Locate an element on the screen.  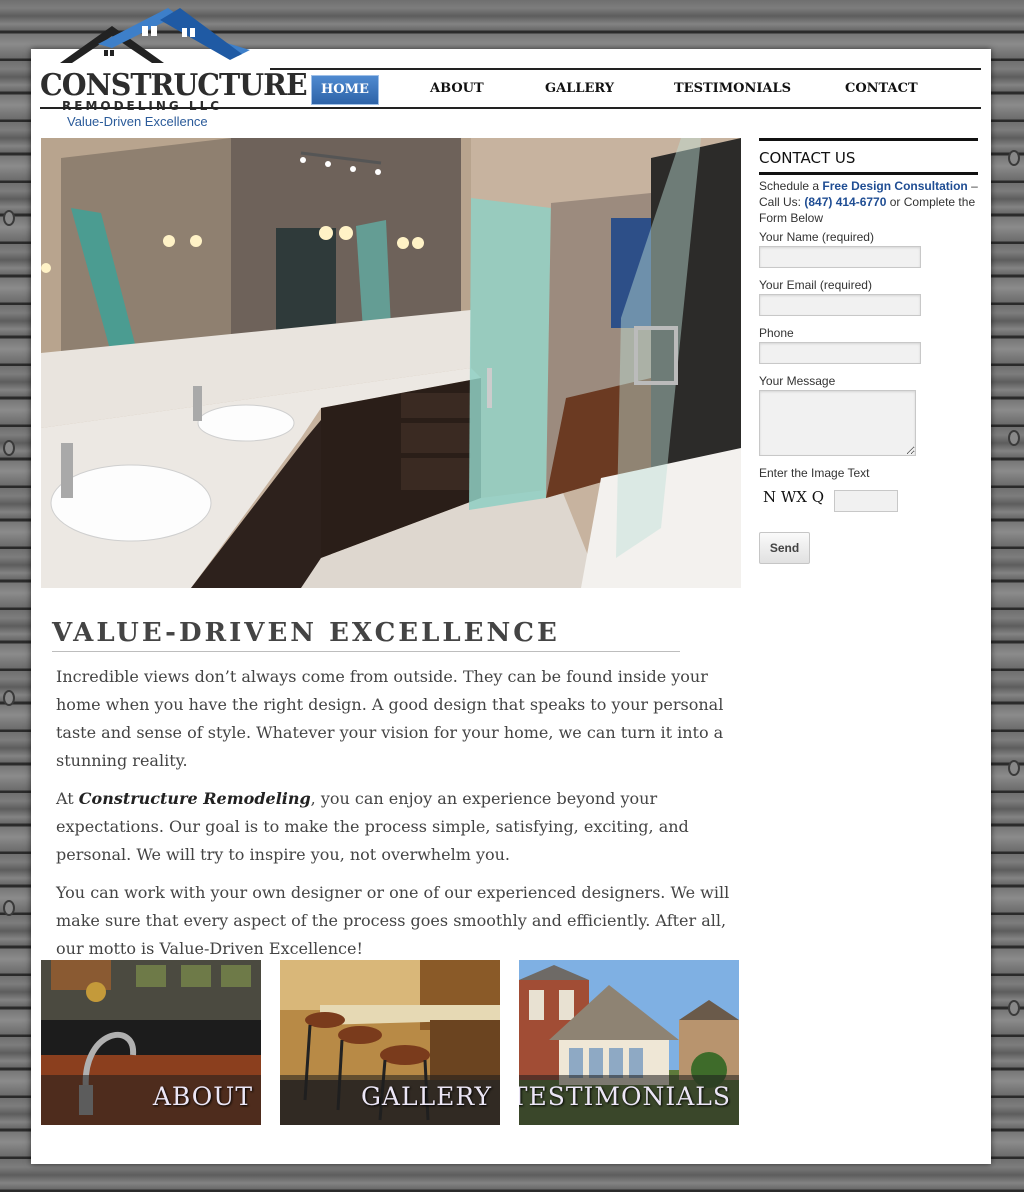
nav-item-about: ABOUT is located at coordinates (457, 89).